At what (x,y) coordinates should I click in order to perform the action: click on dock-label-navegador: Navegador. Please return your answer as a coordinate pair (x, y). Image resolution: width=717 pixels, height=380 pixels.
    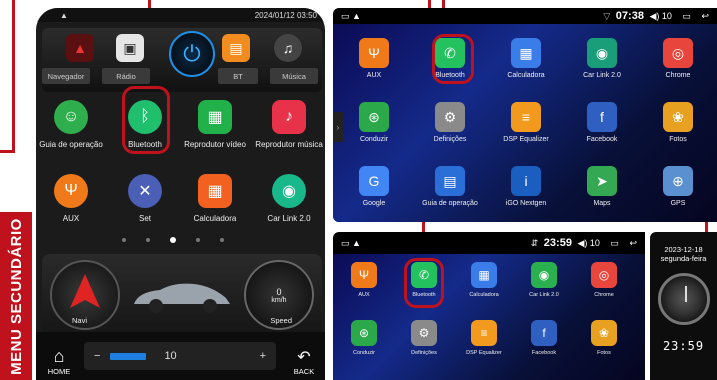
    Looking at the image, I should click on (66, 76).